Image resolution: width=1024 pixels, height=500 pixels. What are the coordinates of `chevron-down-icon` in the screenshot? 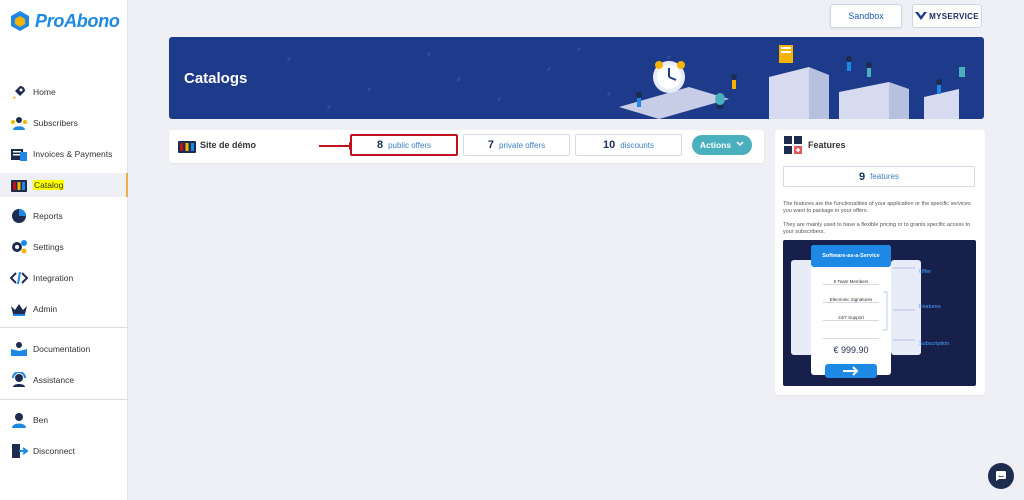 It's located at (740, 145).